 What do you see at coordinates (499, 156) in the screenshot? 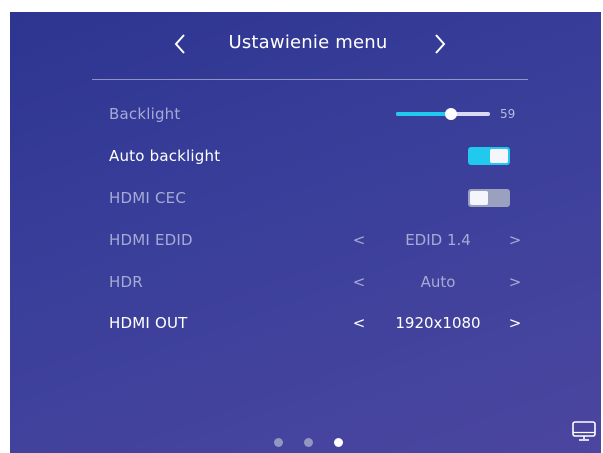
I see `auto-backlight-toggle-thumb` at bounding box center [499, 156].